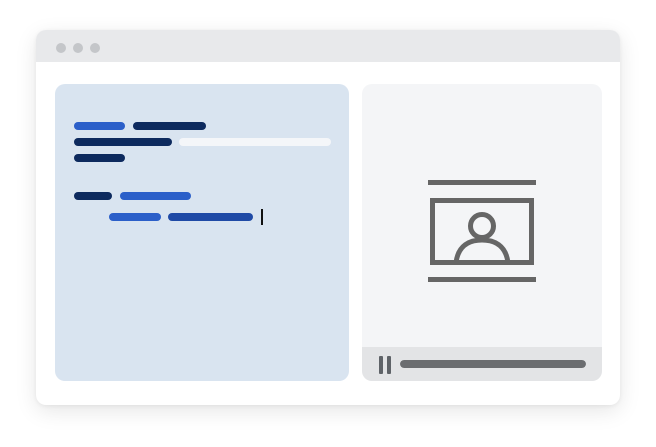 The image size is (656, 447). I want to click on pause-icon, so click(385, 365).